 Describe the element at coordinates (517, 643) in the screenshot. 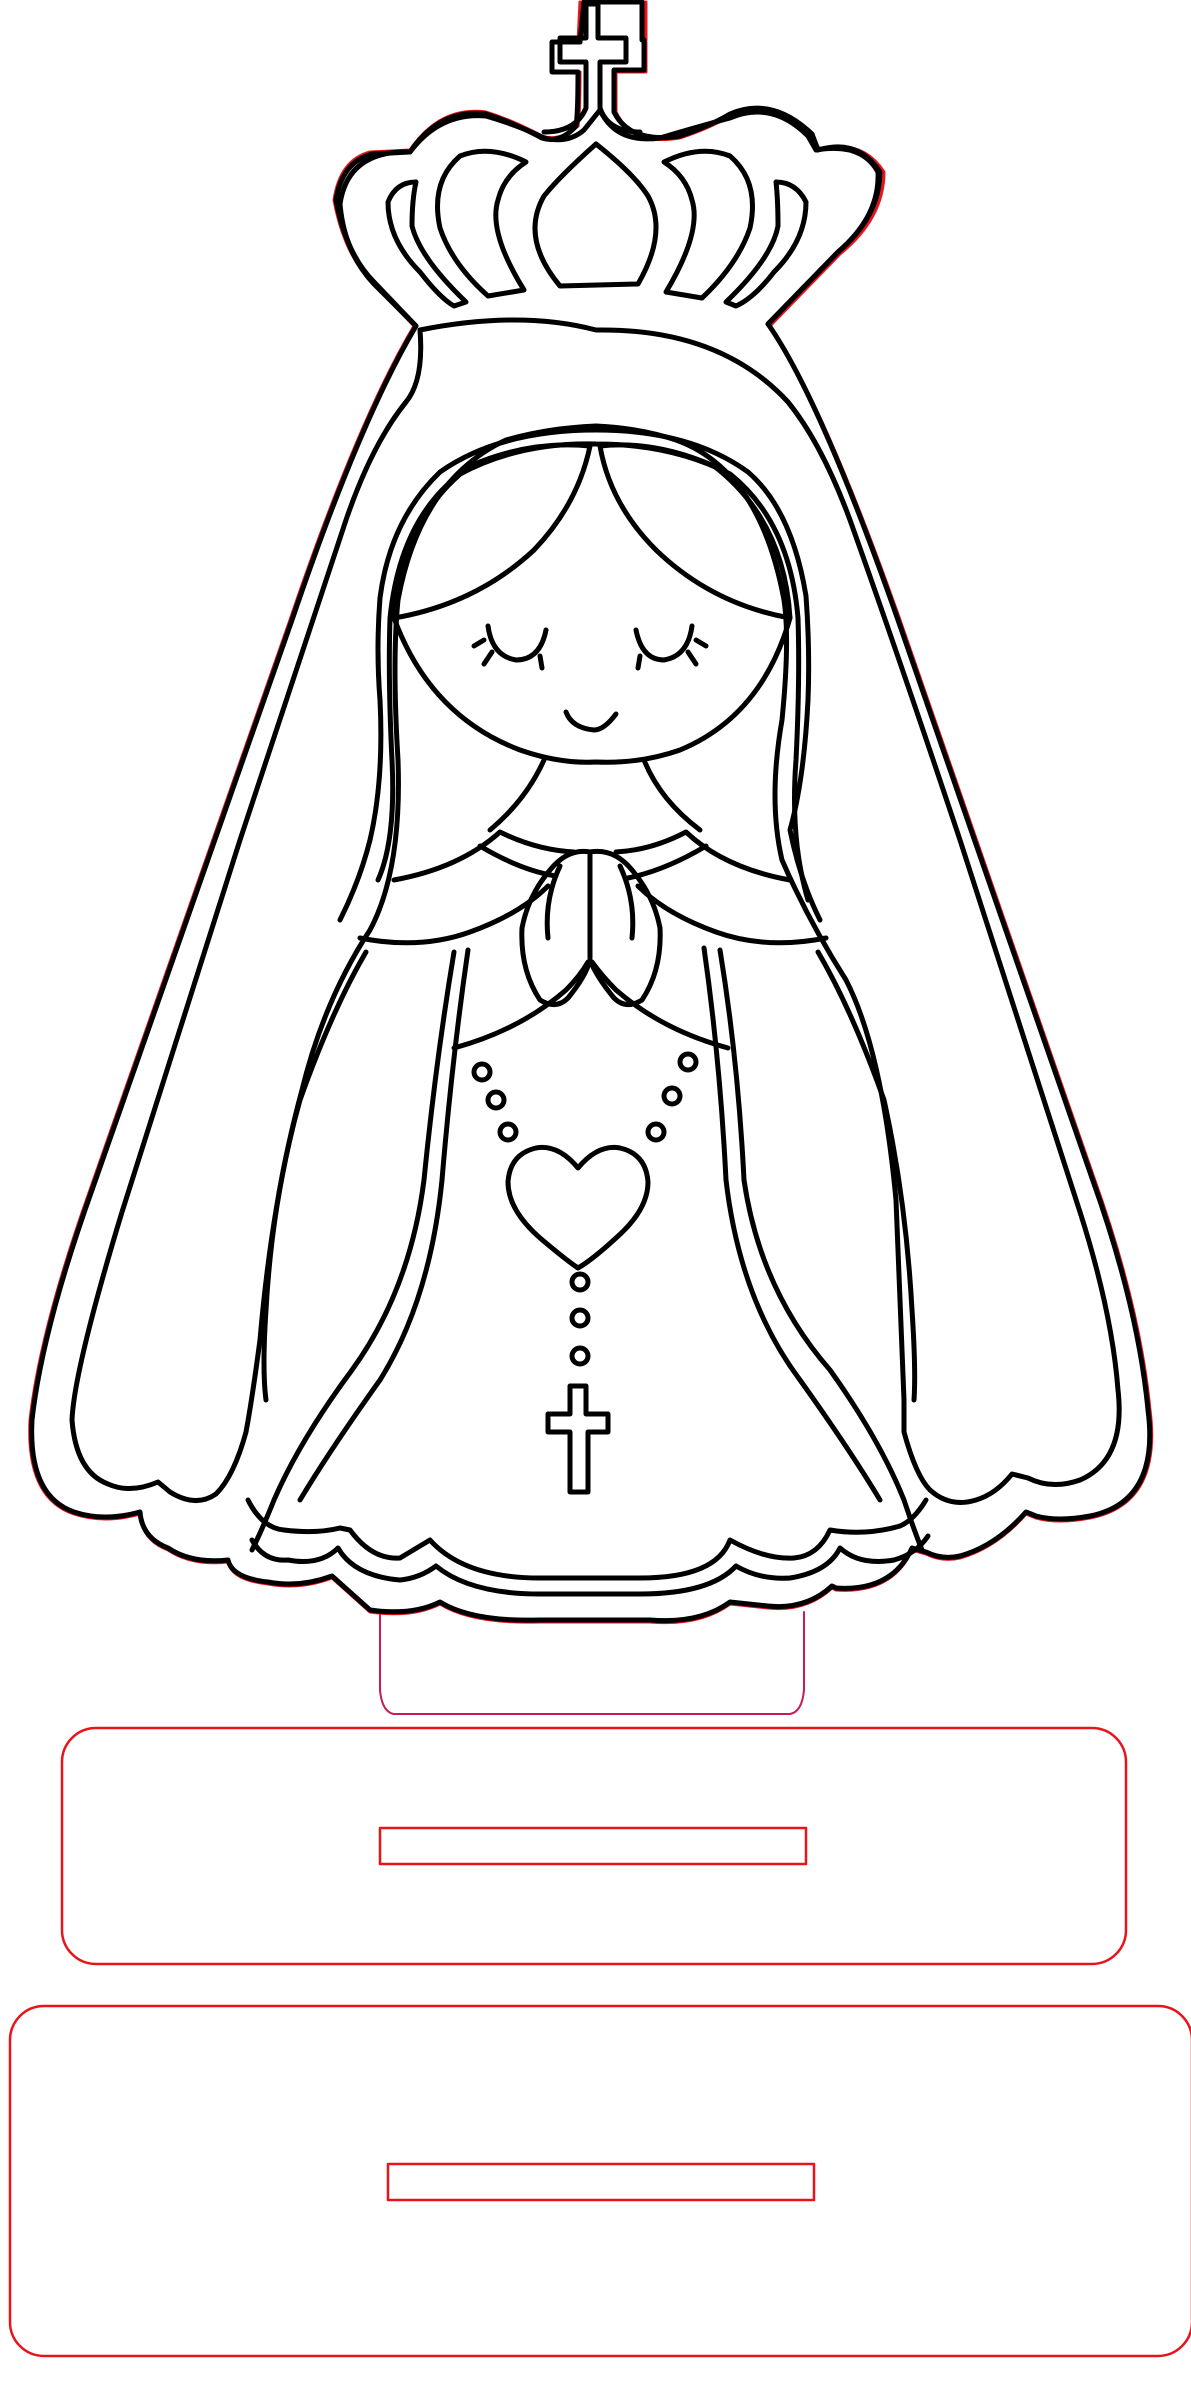

I see `closed-eye-left-icon` at that location.